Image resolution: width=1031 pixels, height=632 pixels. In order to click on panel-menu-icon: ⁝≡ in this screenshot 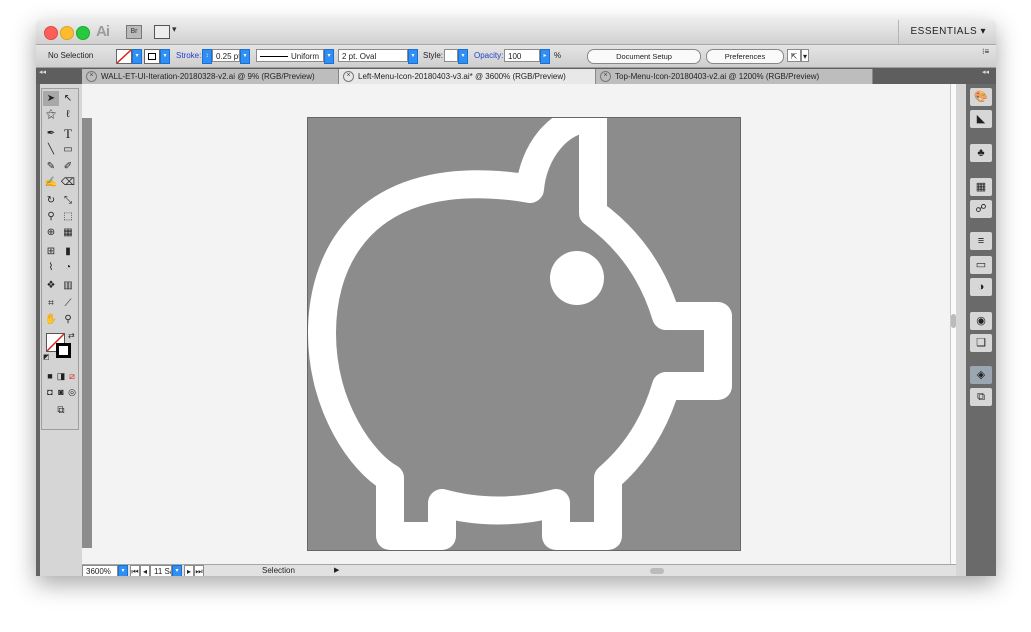, I will do `click(985, 51)`.